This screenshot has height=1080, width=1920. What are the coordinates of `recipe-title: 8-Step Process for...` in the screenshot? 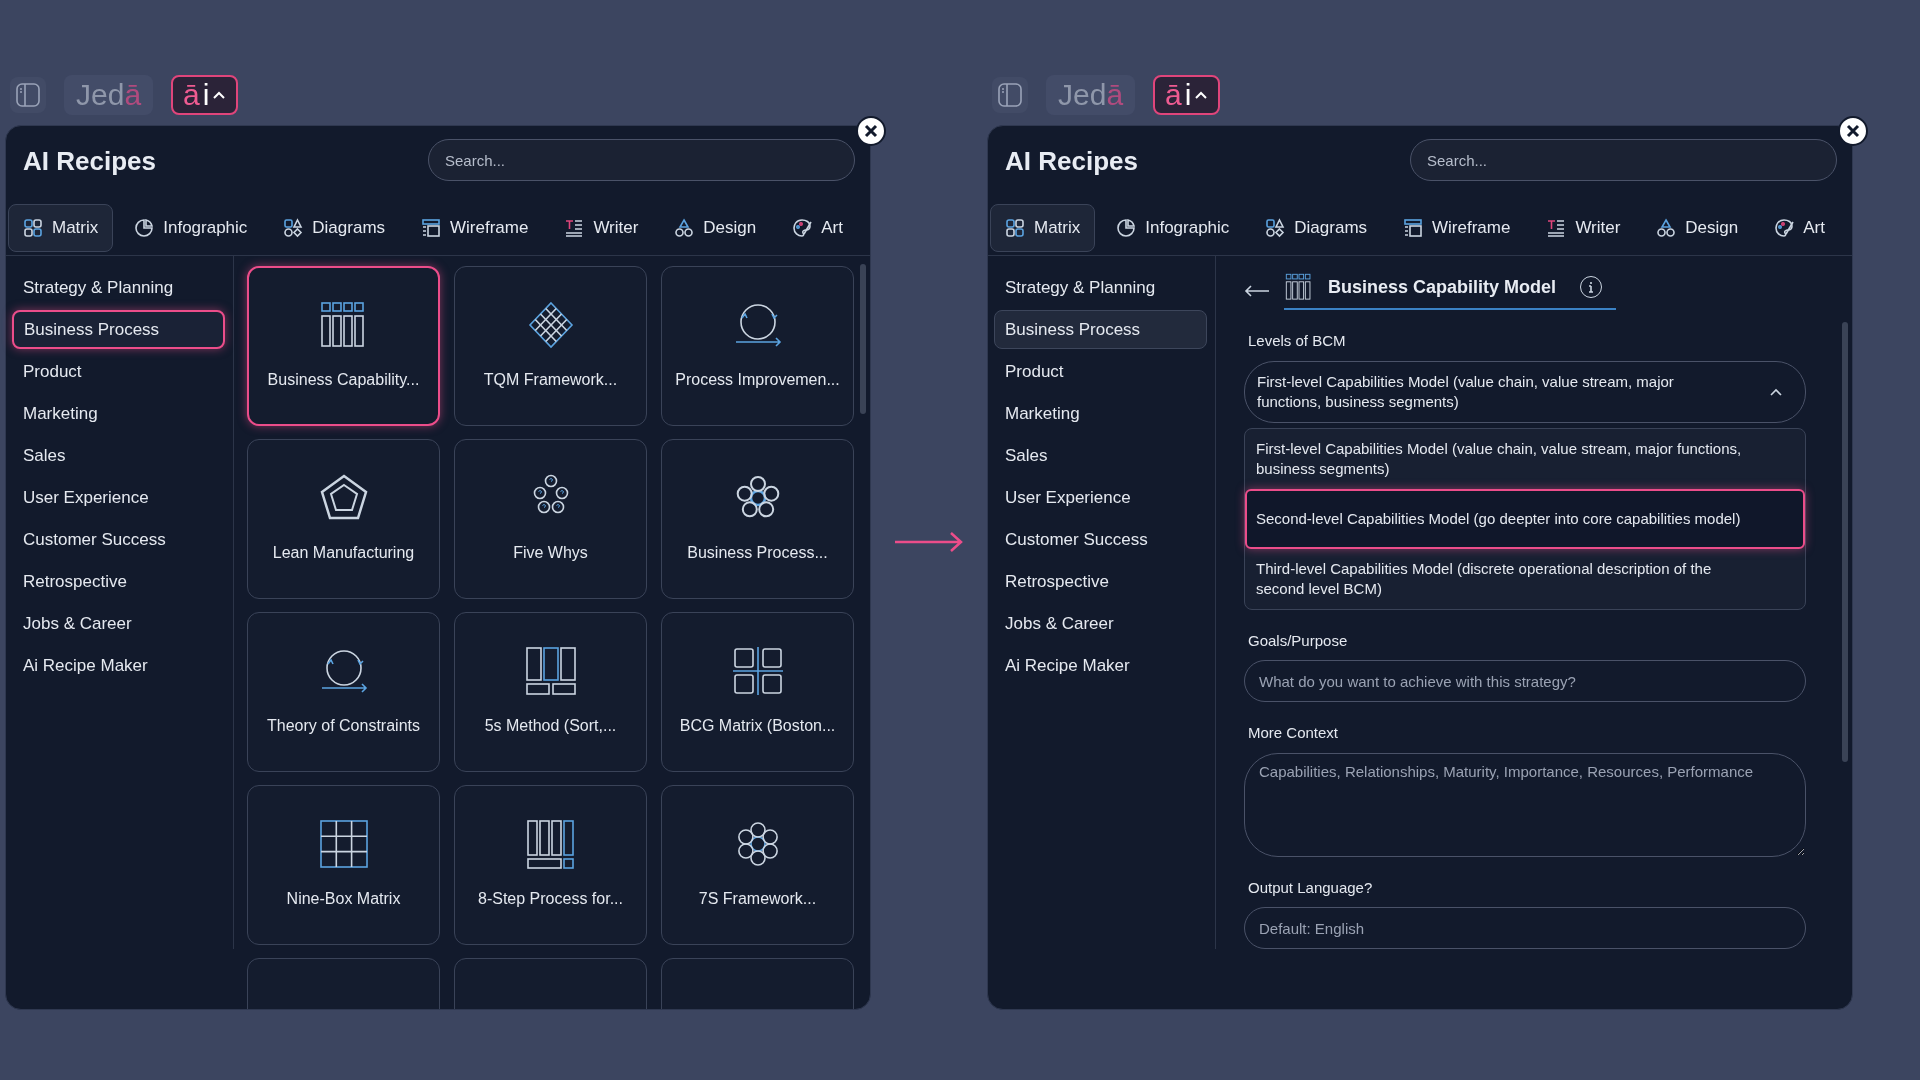 It's located at (550, 899).